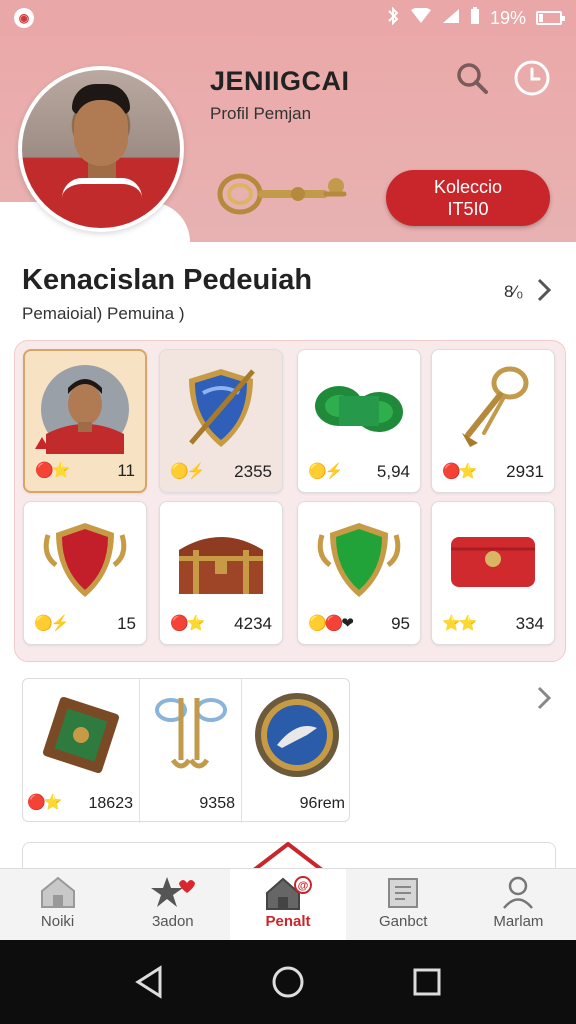  Describe the element at coordinates (126, 623) in the screenshot. I see `card-value: 15` at that location.